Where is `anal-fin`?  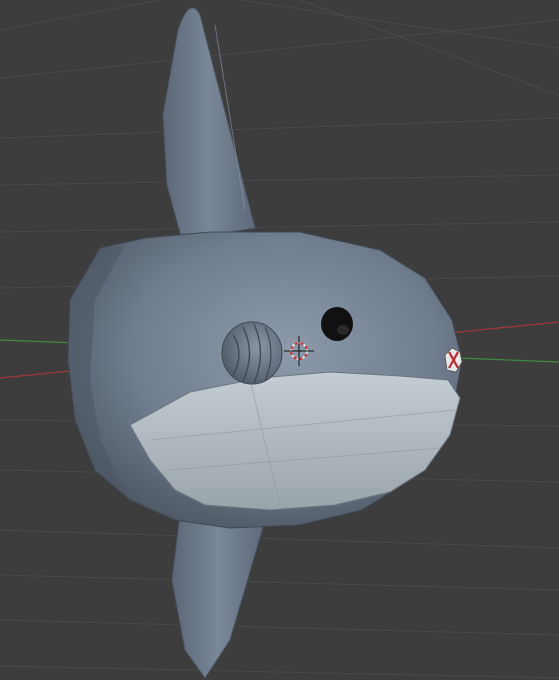 anal-fin is located at coordinates (218, 596).